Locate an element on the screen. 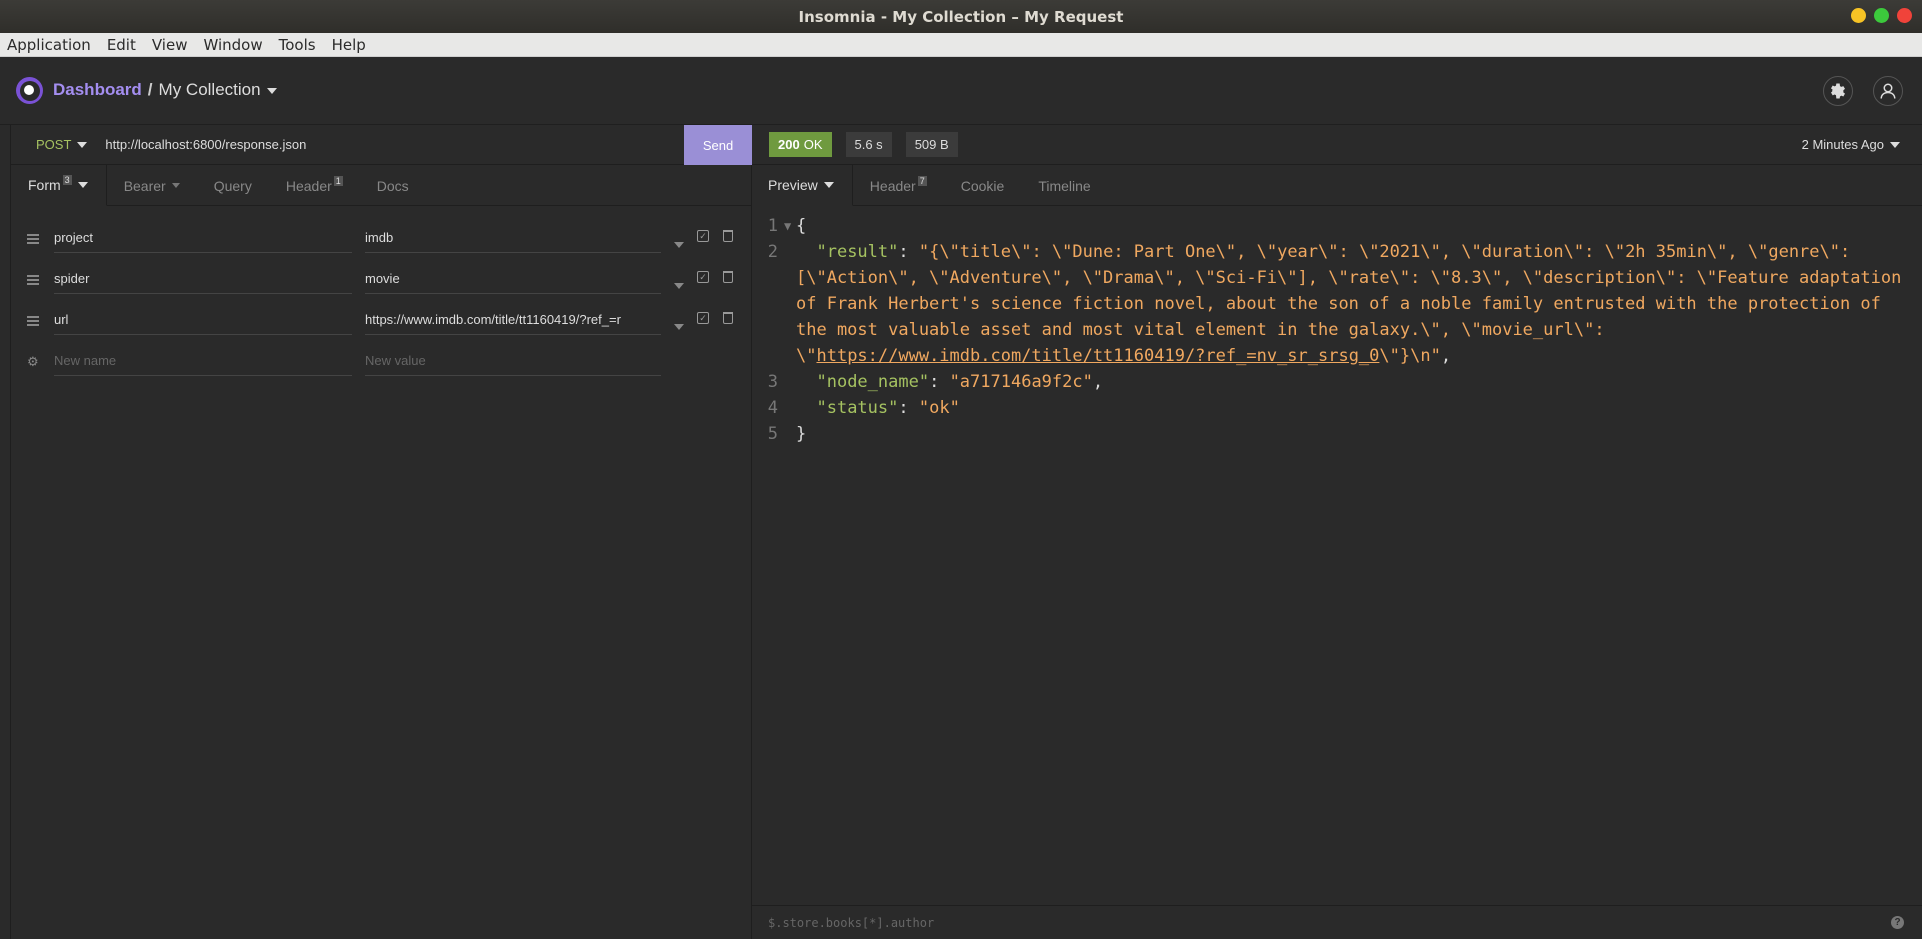 This screenshot has height=939, width=1922. method-label: POST is located at coordinates (54, 144).